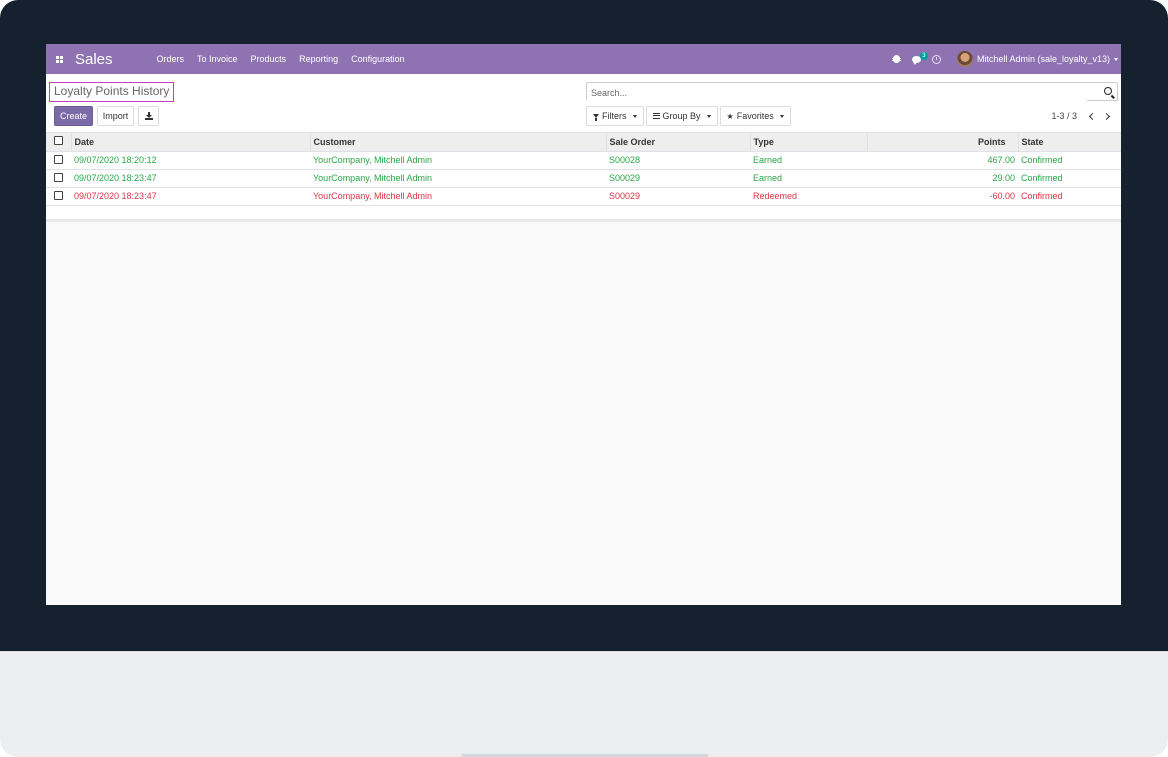 This screenshot has height=757, width=1168. I want to click on menu-configuration: Configuration, so click(378, 59).